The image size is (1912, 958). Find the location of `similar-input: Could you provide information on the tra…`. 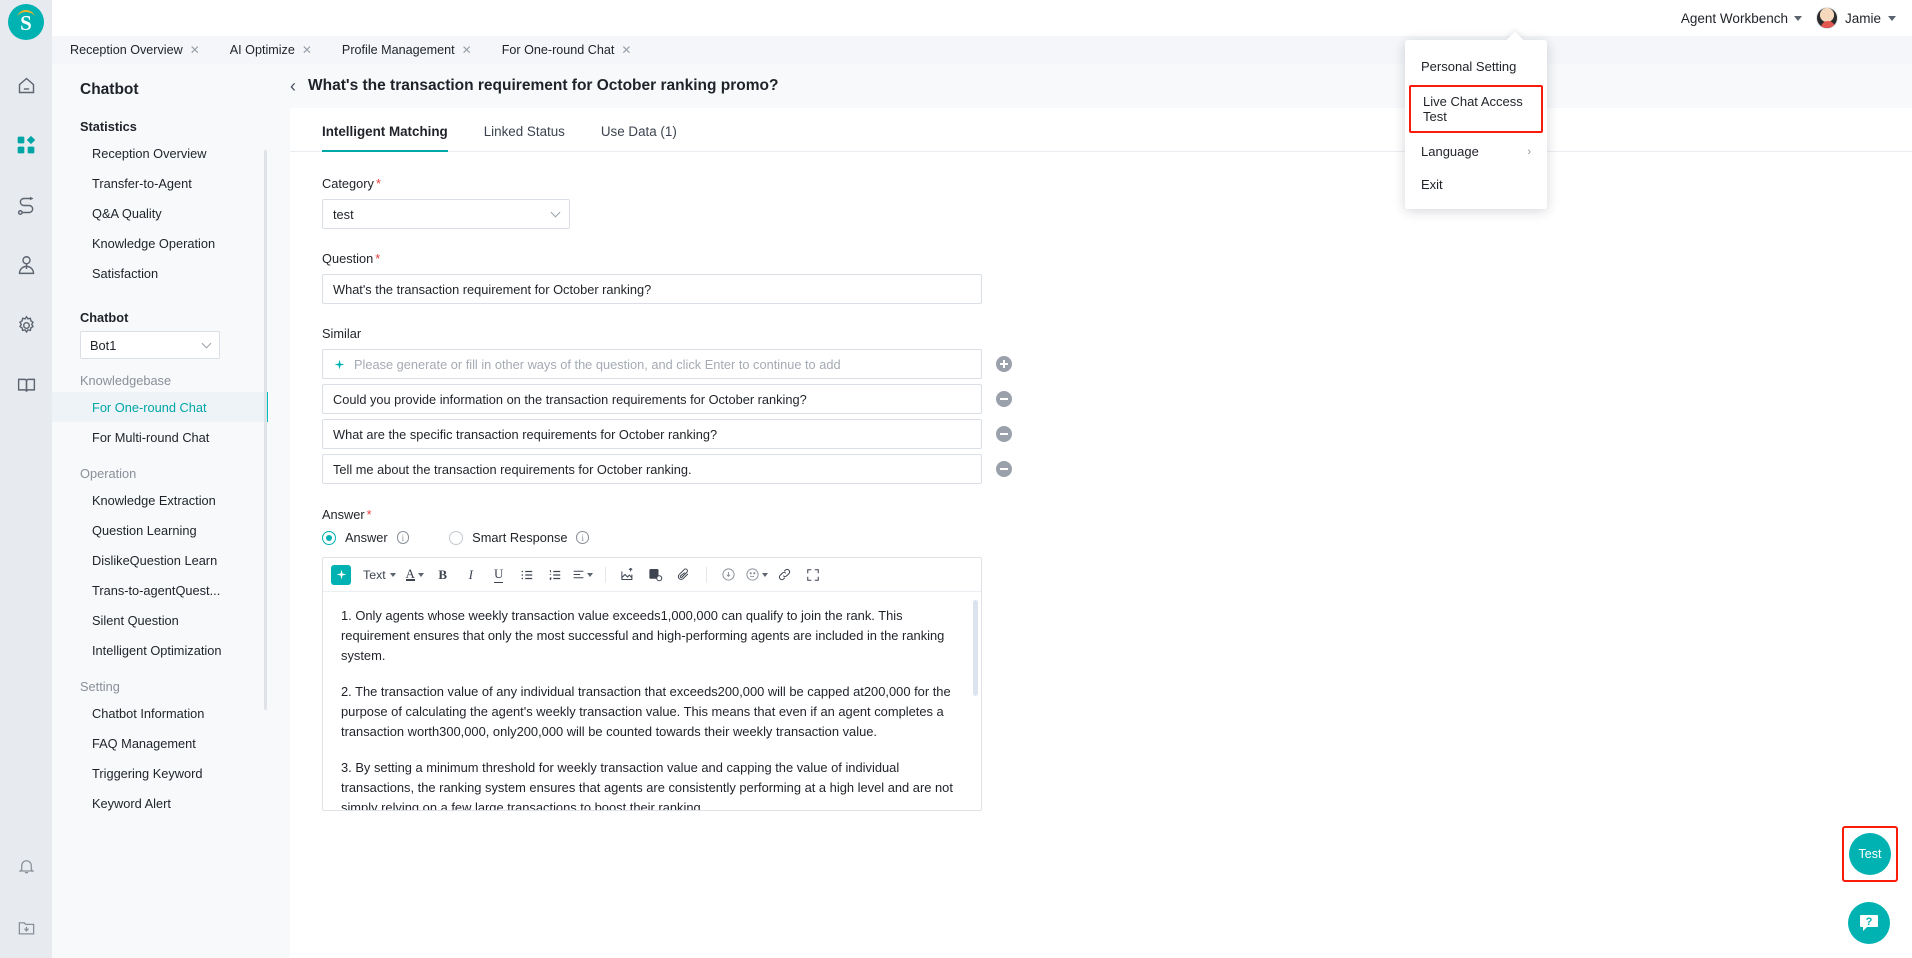

similar-input: Could you provide information on the tra… is located at coordinates (652, 399).